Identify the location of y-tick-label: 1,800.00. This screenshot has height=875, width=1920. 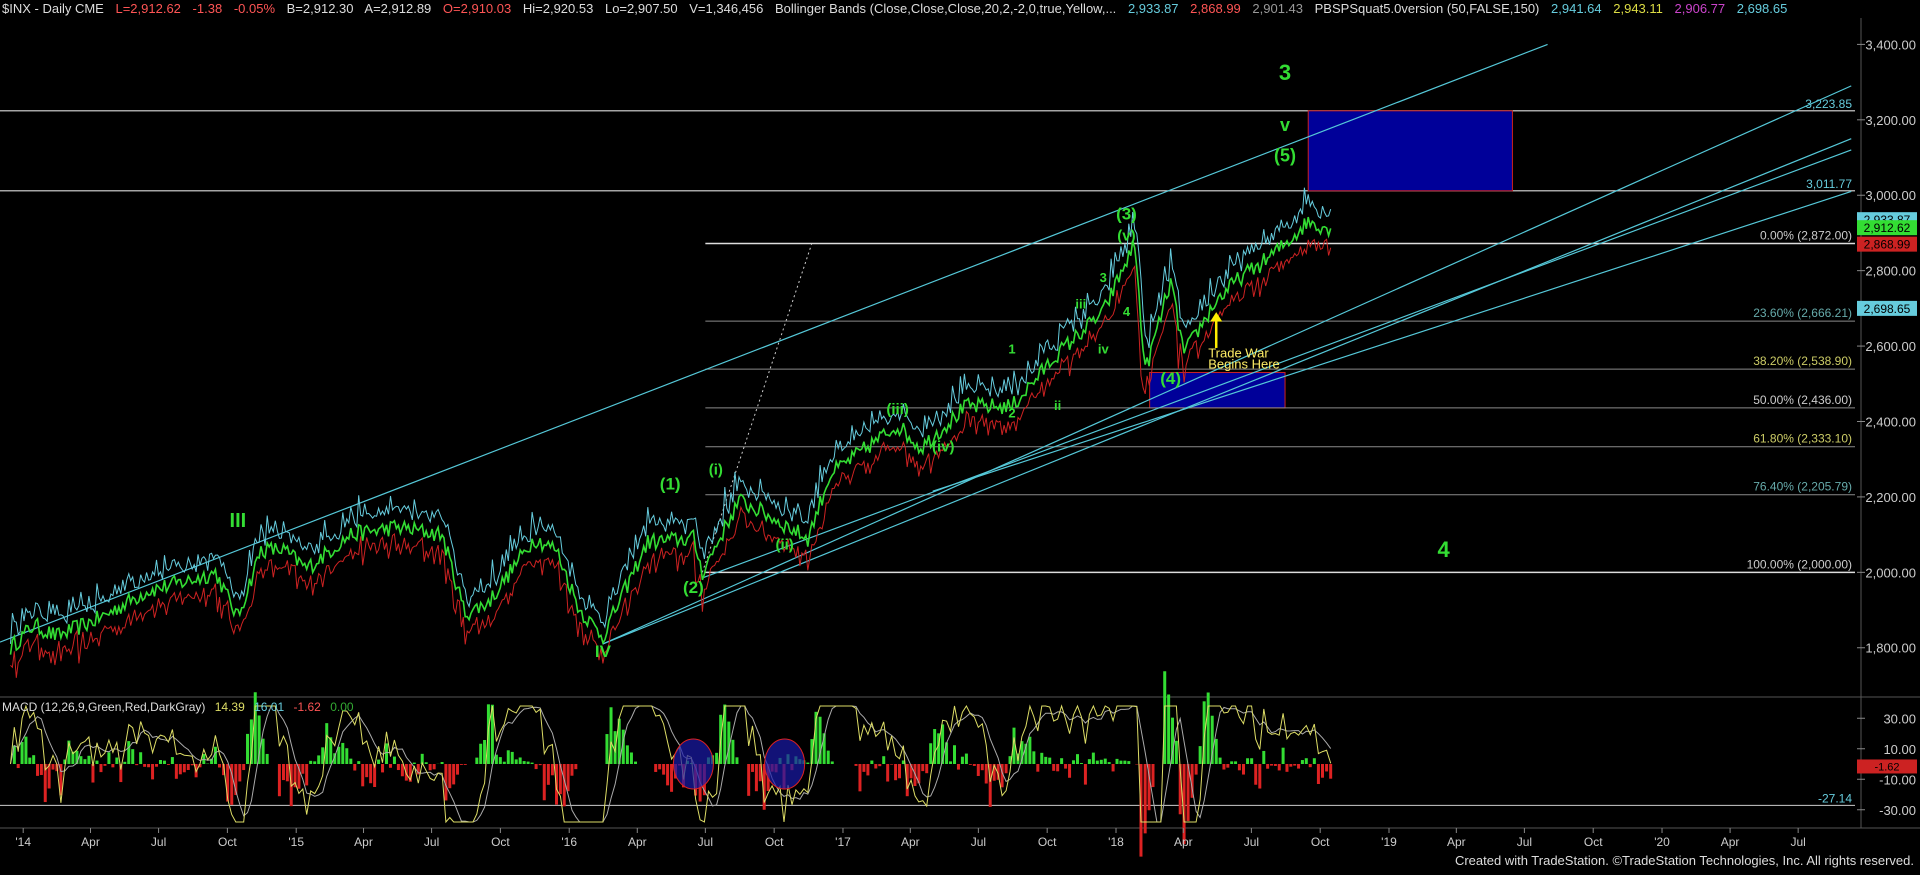
(1890, 648).